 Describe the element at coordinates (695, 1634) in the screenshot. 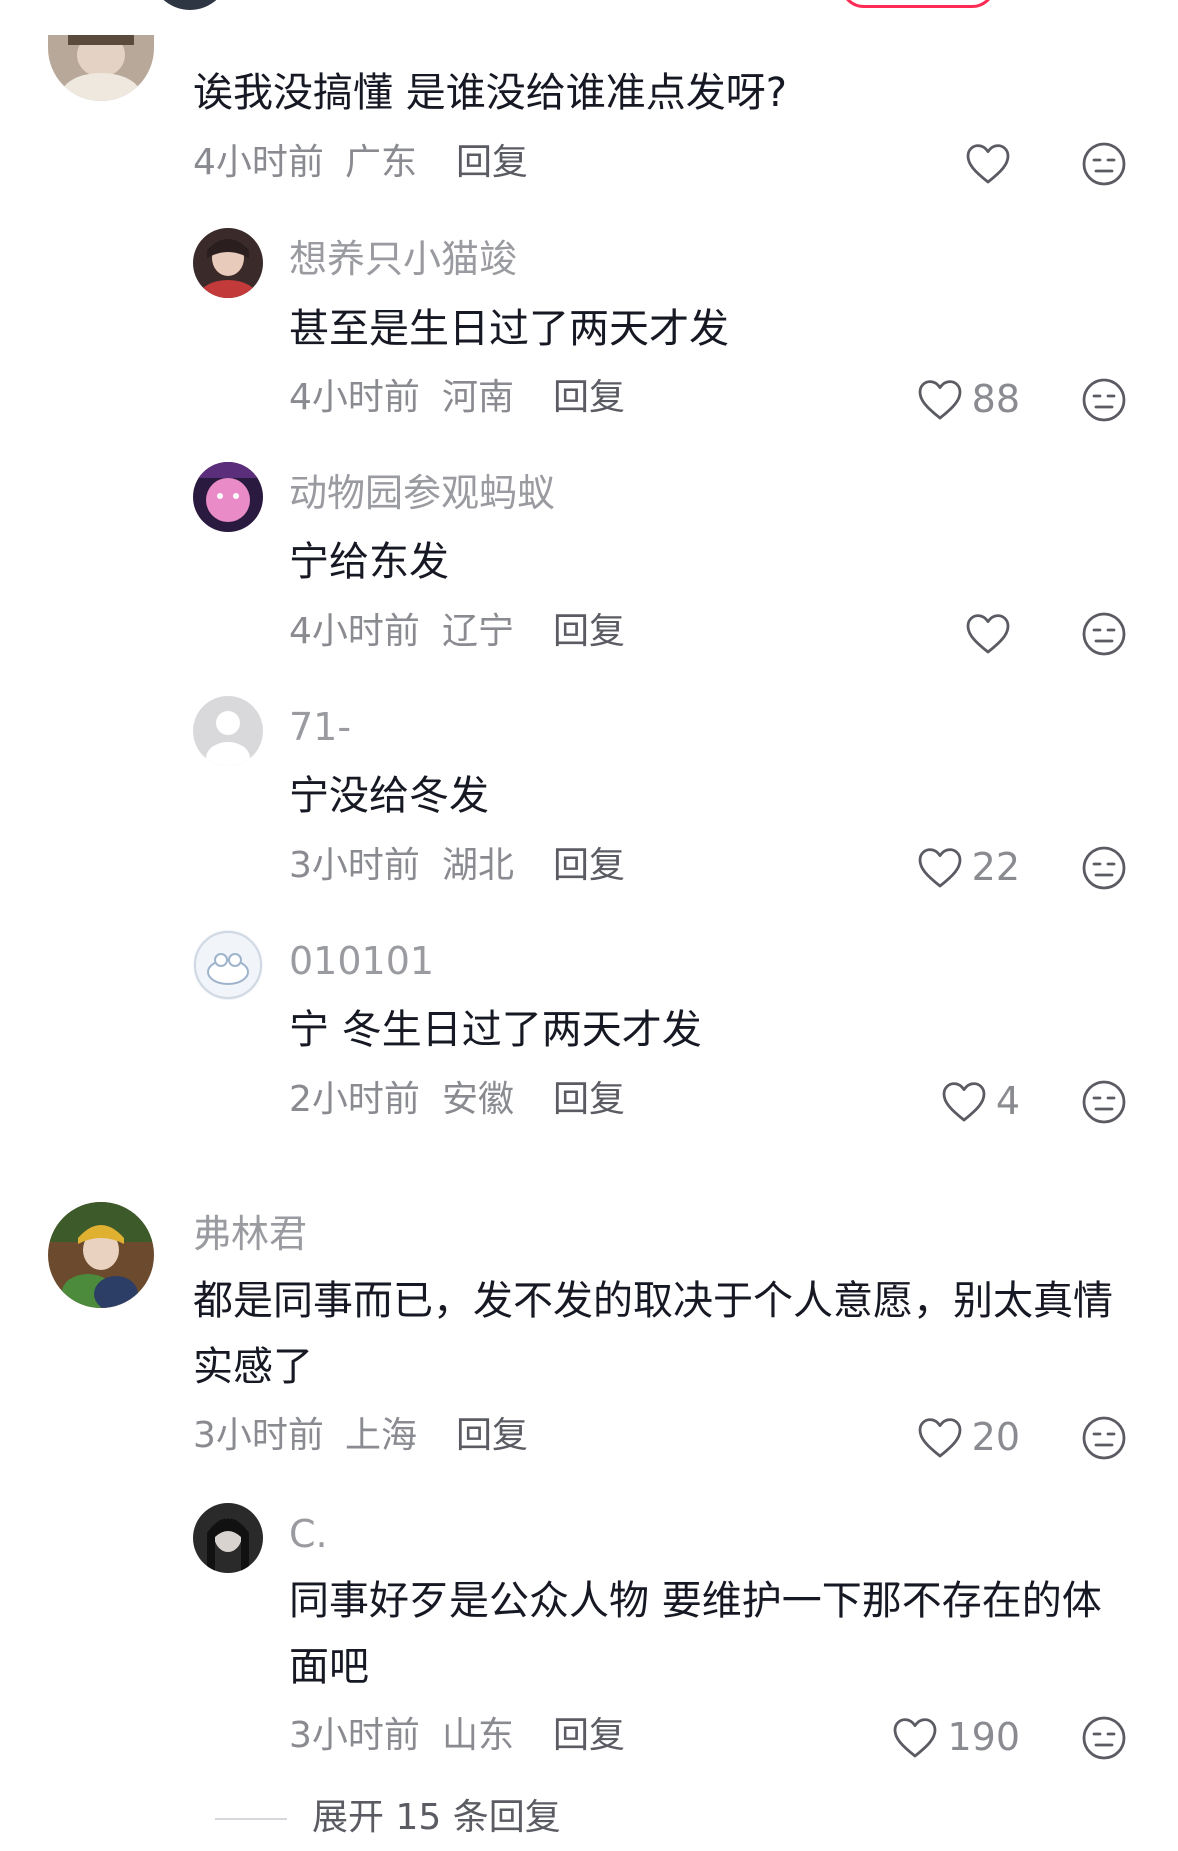

I see `comment-text: 同事好歹是公众人物 要维护一下那不存在的体面吧` at that location.